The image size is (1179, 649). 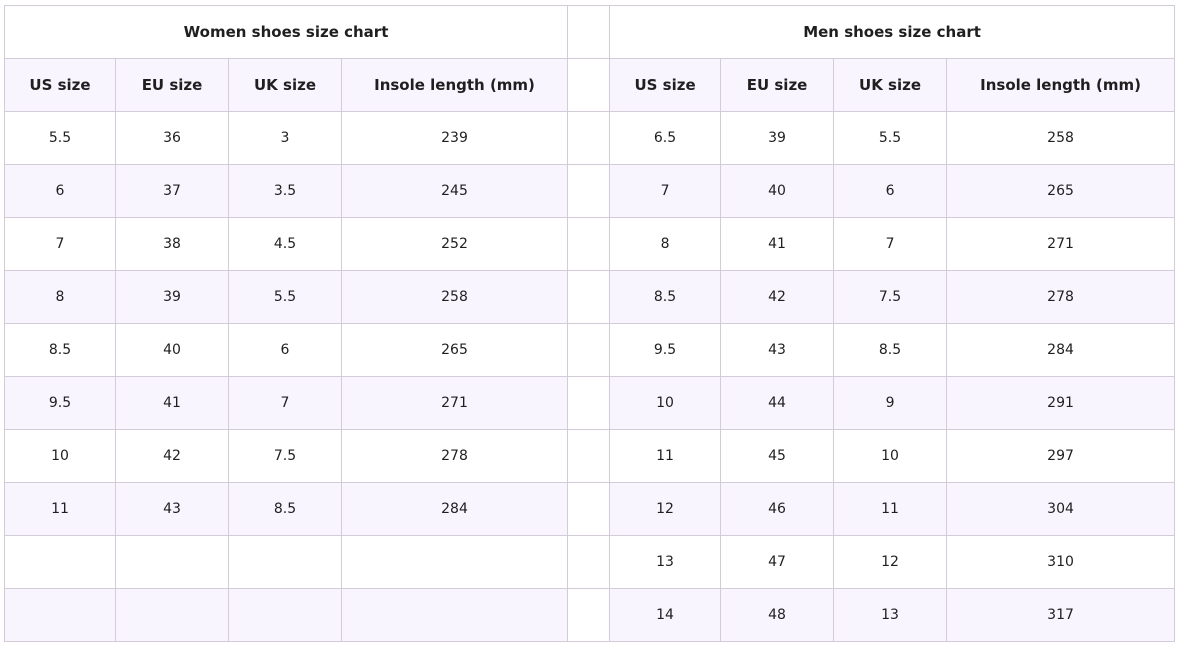 What do you see at coordinates (60, 297) in the screenshot?
I see `women-cell-us: 8` at bounding box center [60, 297].